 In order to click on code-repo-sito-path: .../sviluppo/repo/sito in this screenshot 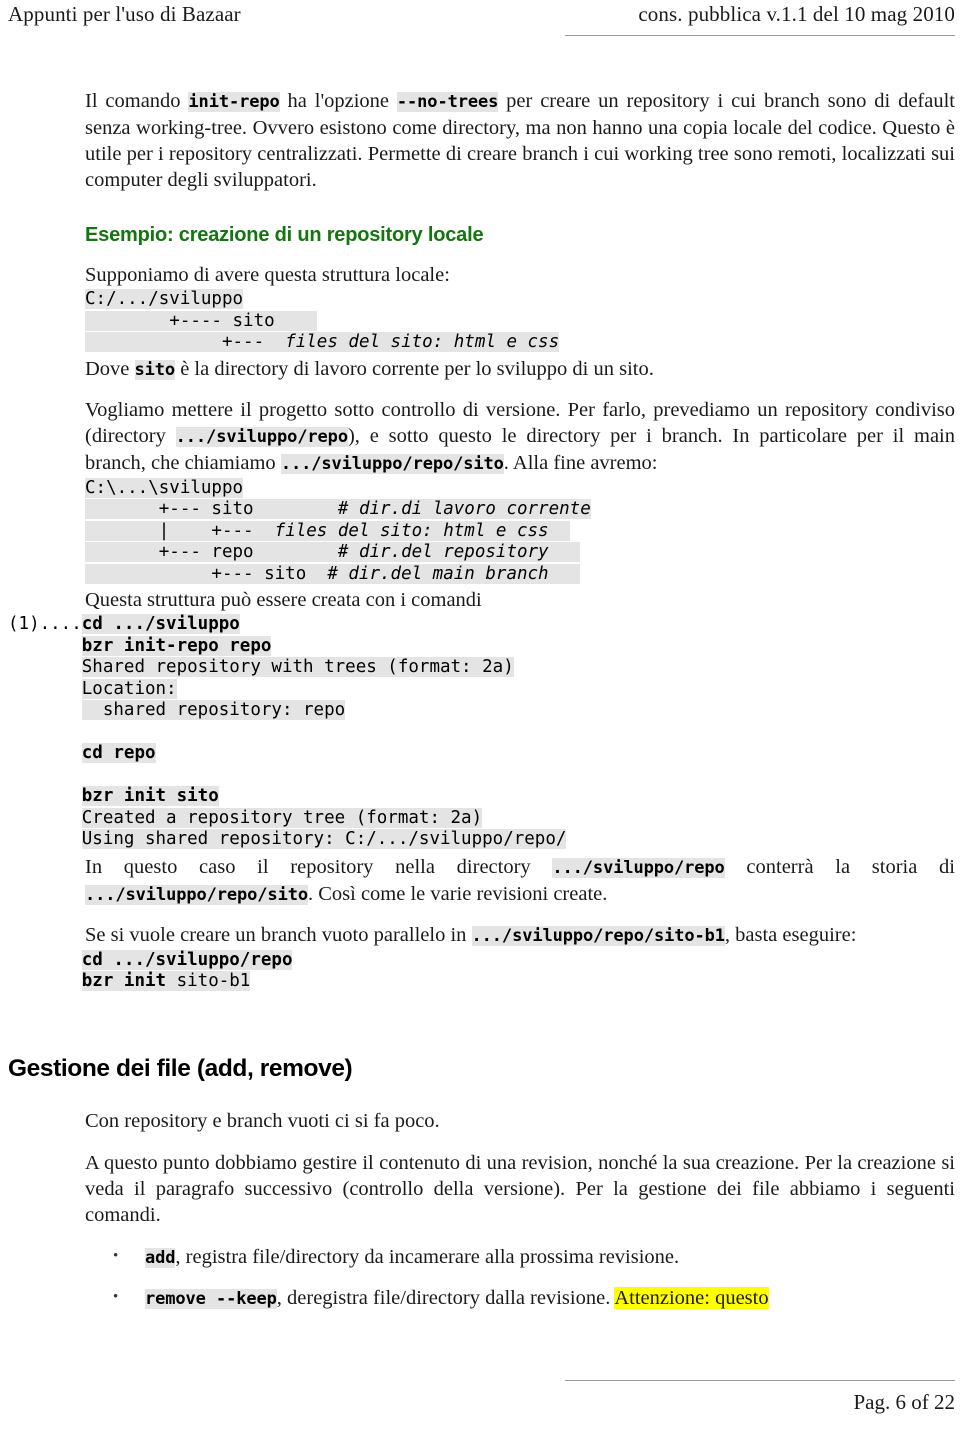, I will do `click(196, 894)`.